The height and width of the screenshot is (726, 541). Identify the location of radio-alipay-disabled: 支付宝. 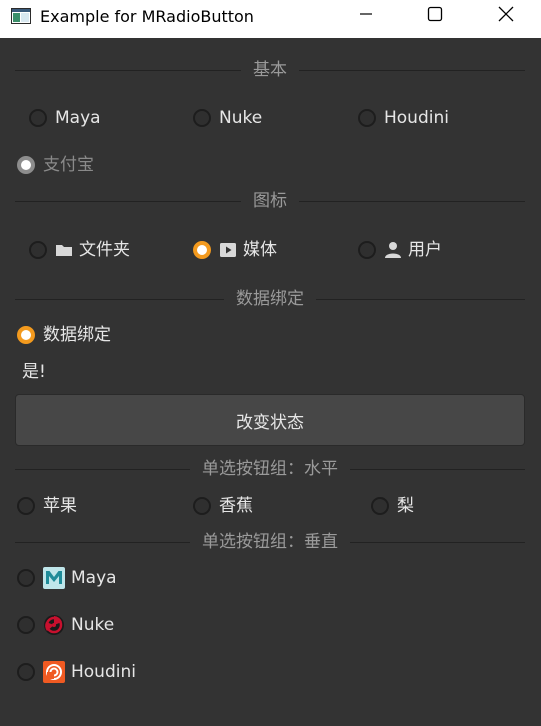
(55, 165).